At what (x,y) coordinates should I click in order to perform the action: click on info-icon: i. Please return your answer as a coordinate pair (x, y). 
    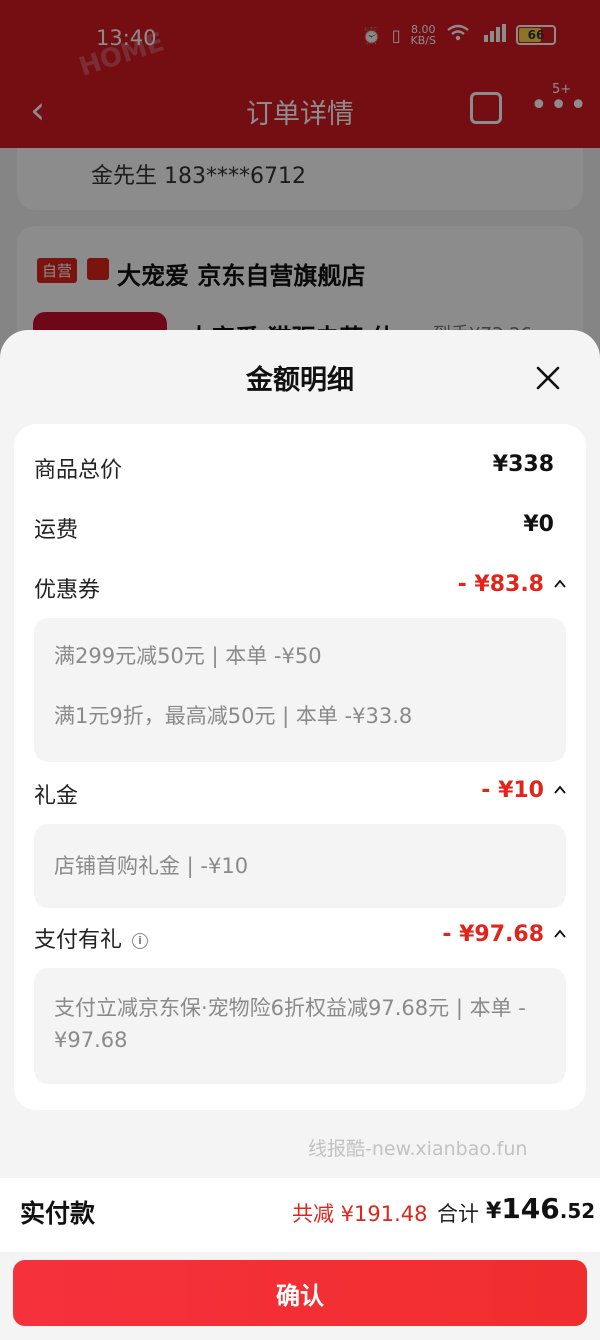
    Looking at the image, I should click on (140, 941).